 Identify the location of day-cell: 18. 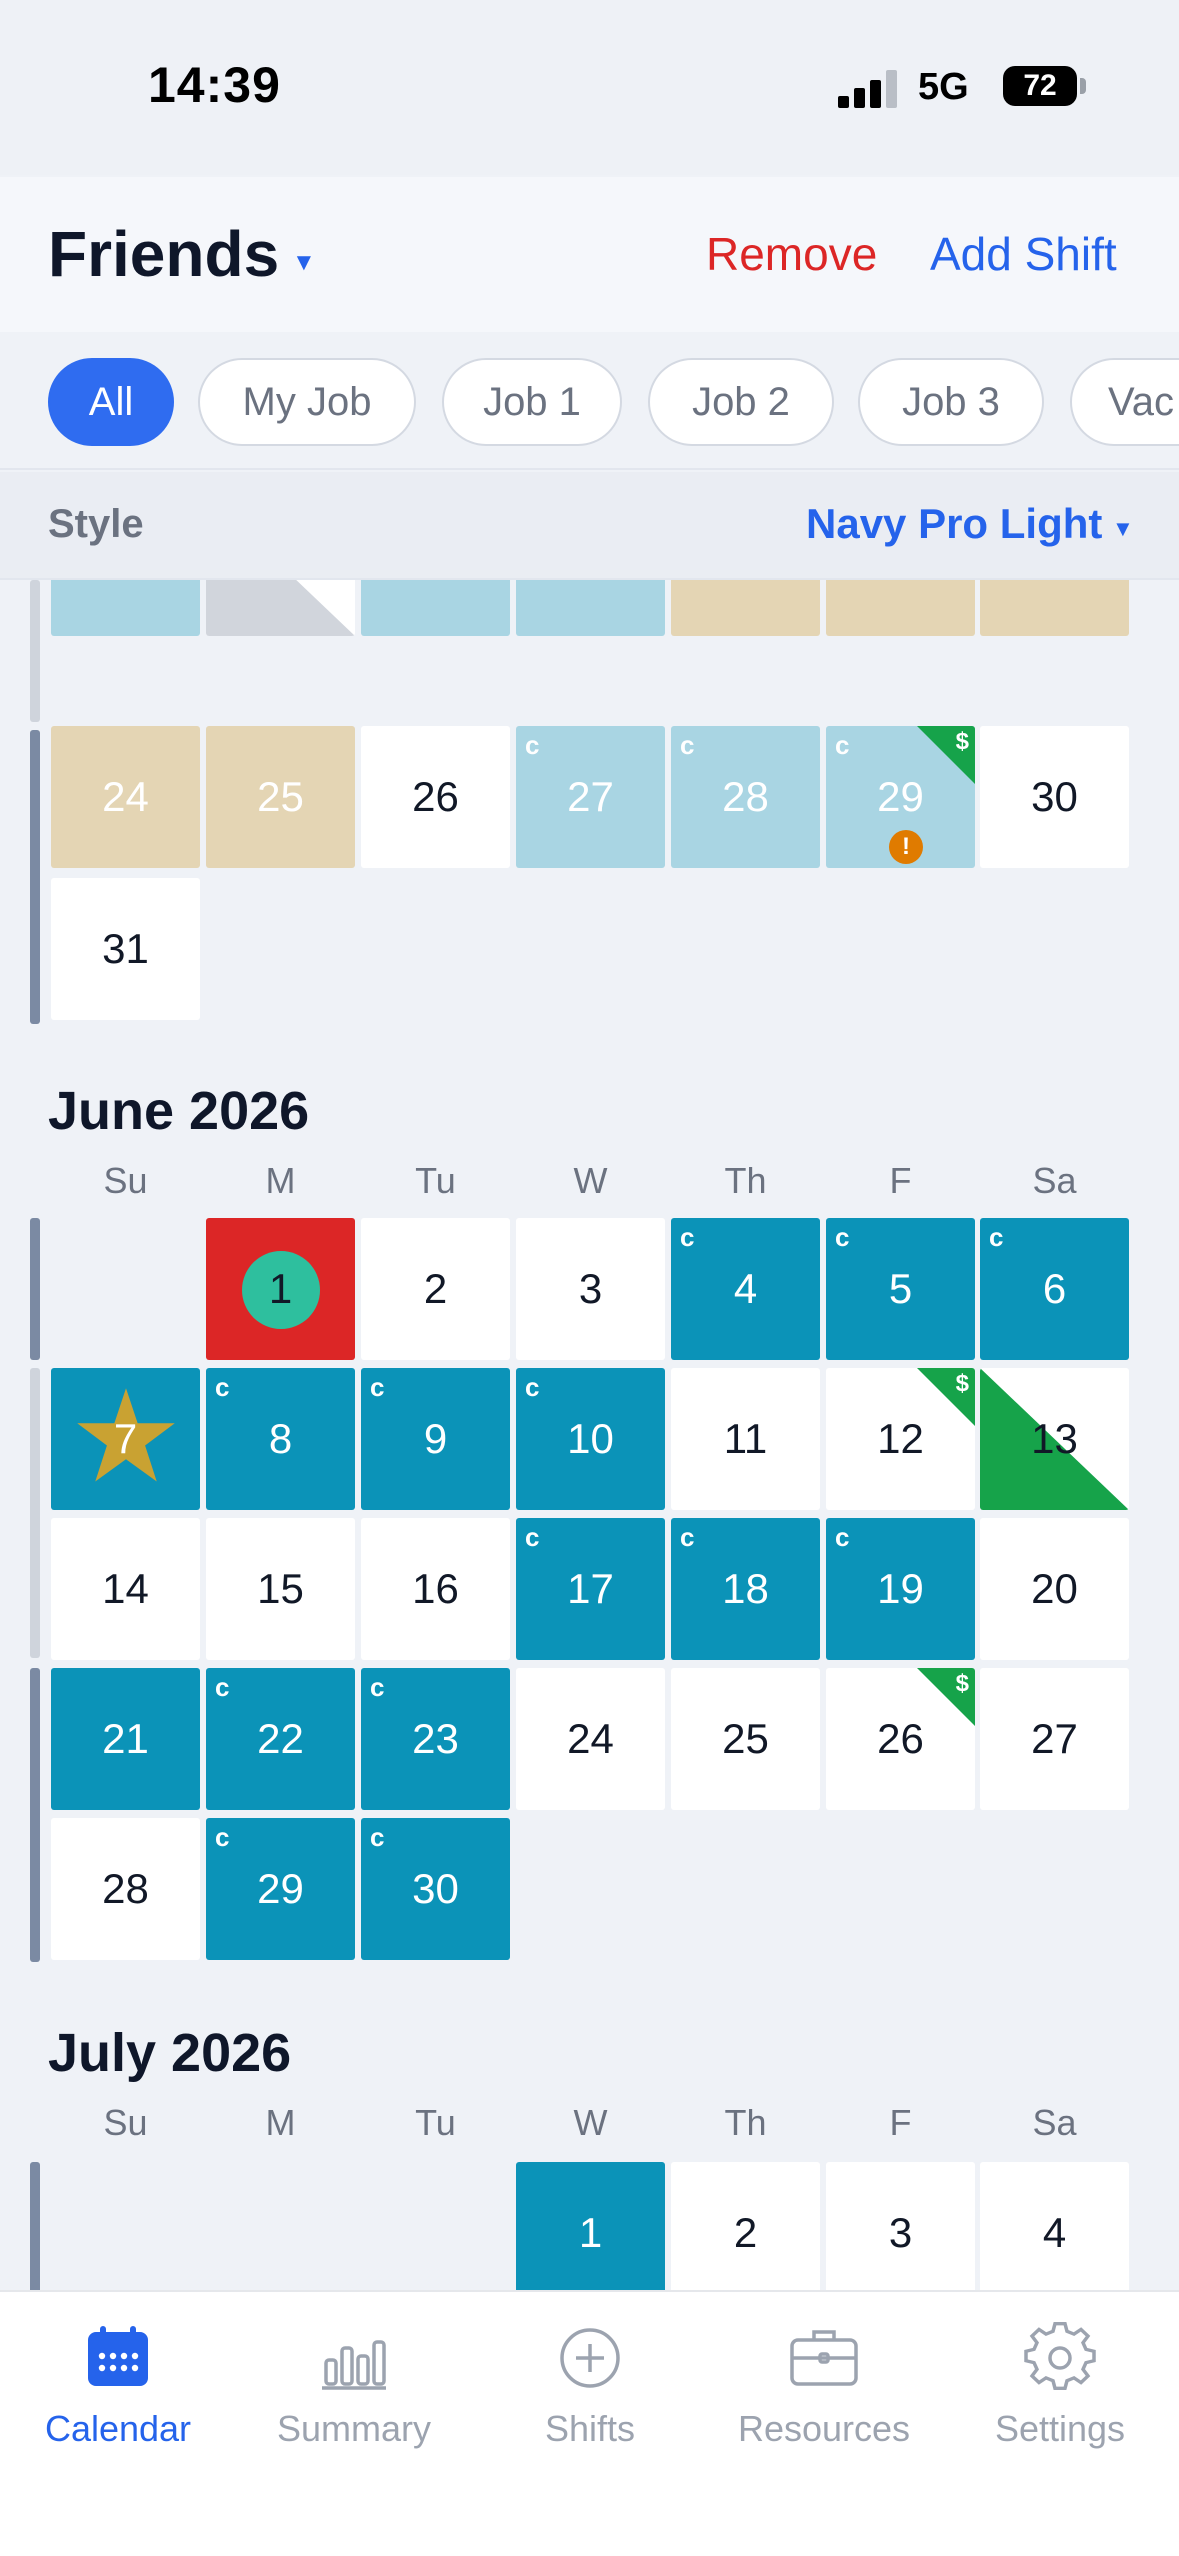
(280, 608).